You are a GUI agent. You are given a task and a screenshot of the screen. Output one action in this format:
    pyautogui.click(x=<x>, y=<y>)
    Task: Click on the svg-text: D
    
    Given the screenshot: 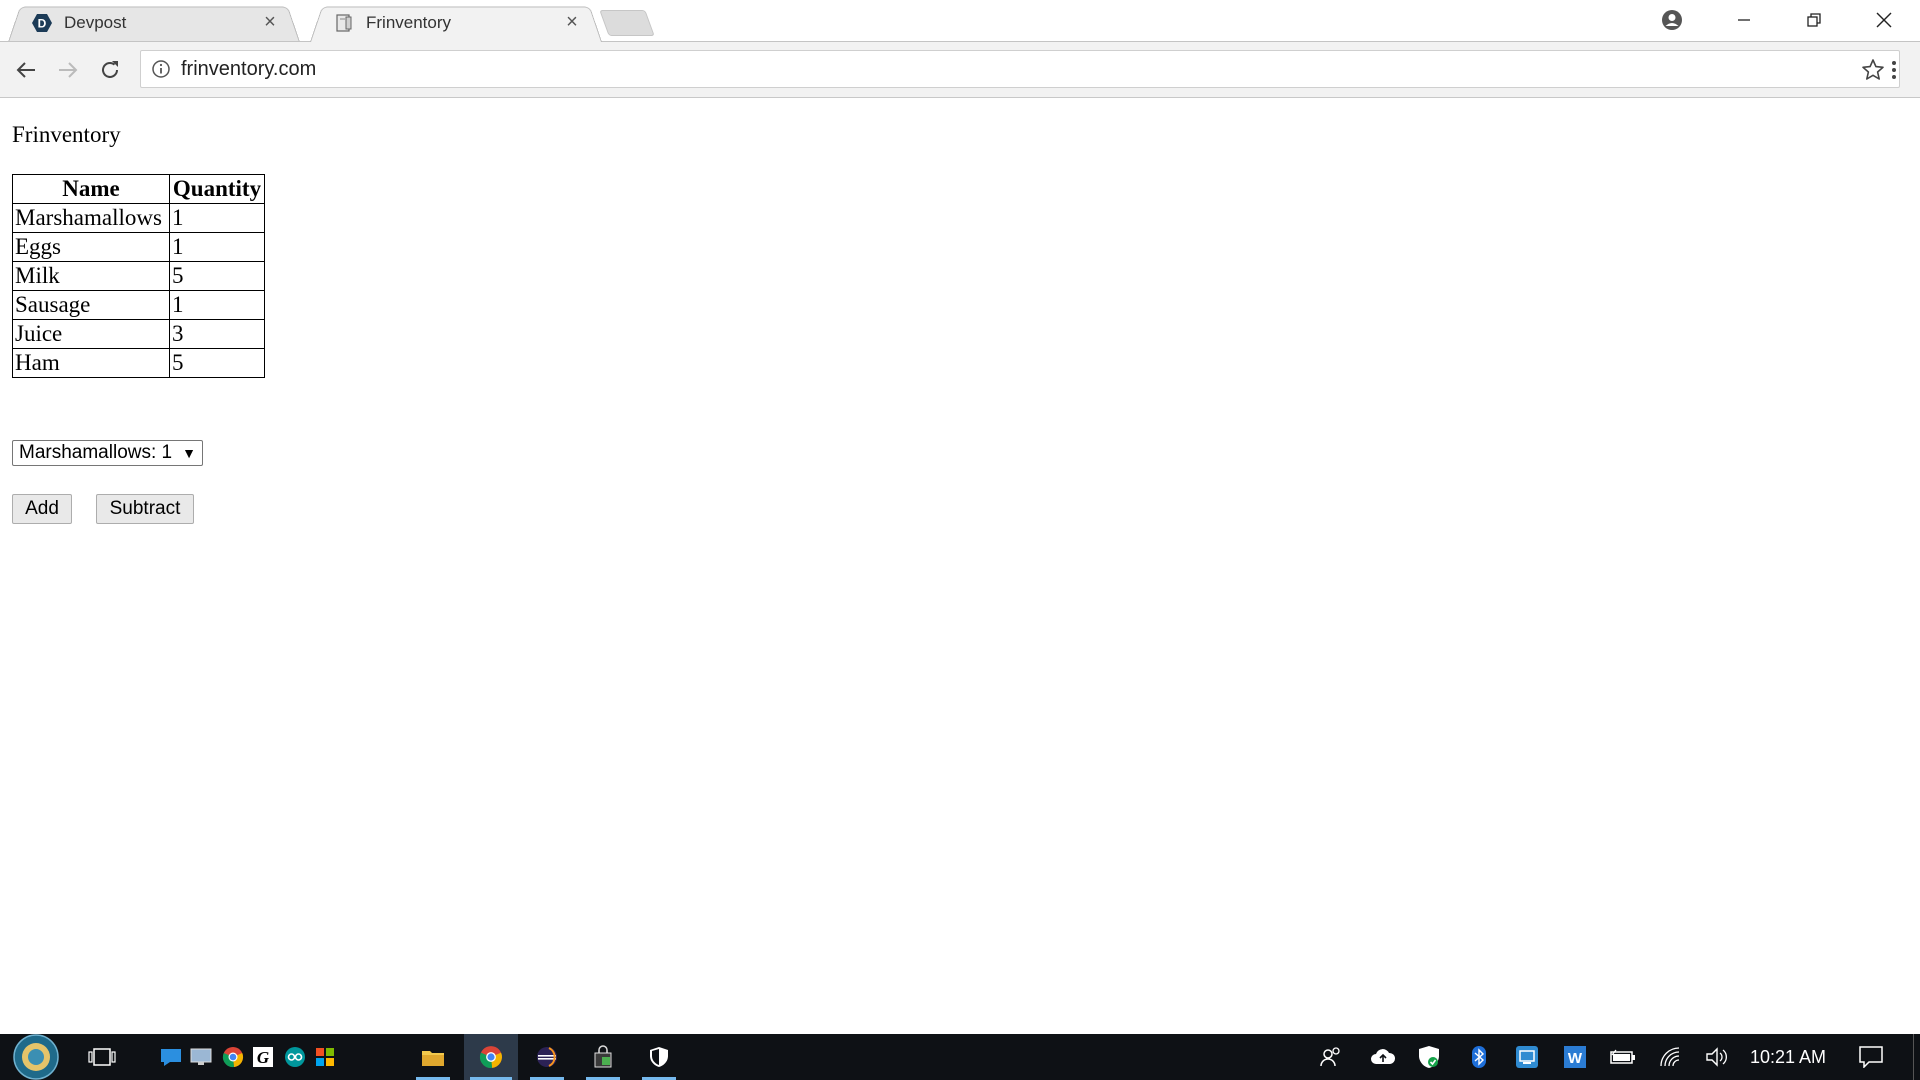 What is the action you would take?
    pyautogui.click(x=42, y=23)
    